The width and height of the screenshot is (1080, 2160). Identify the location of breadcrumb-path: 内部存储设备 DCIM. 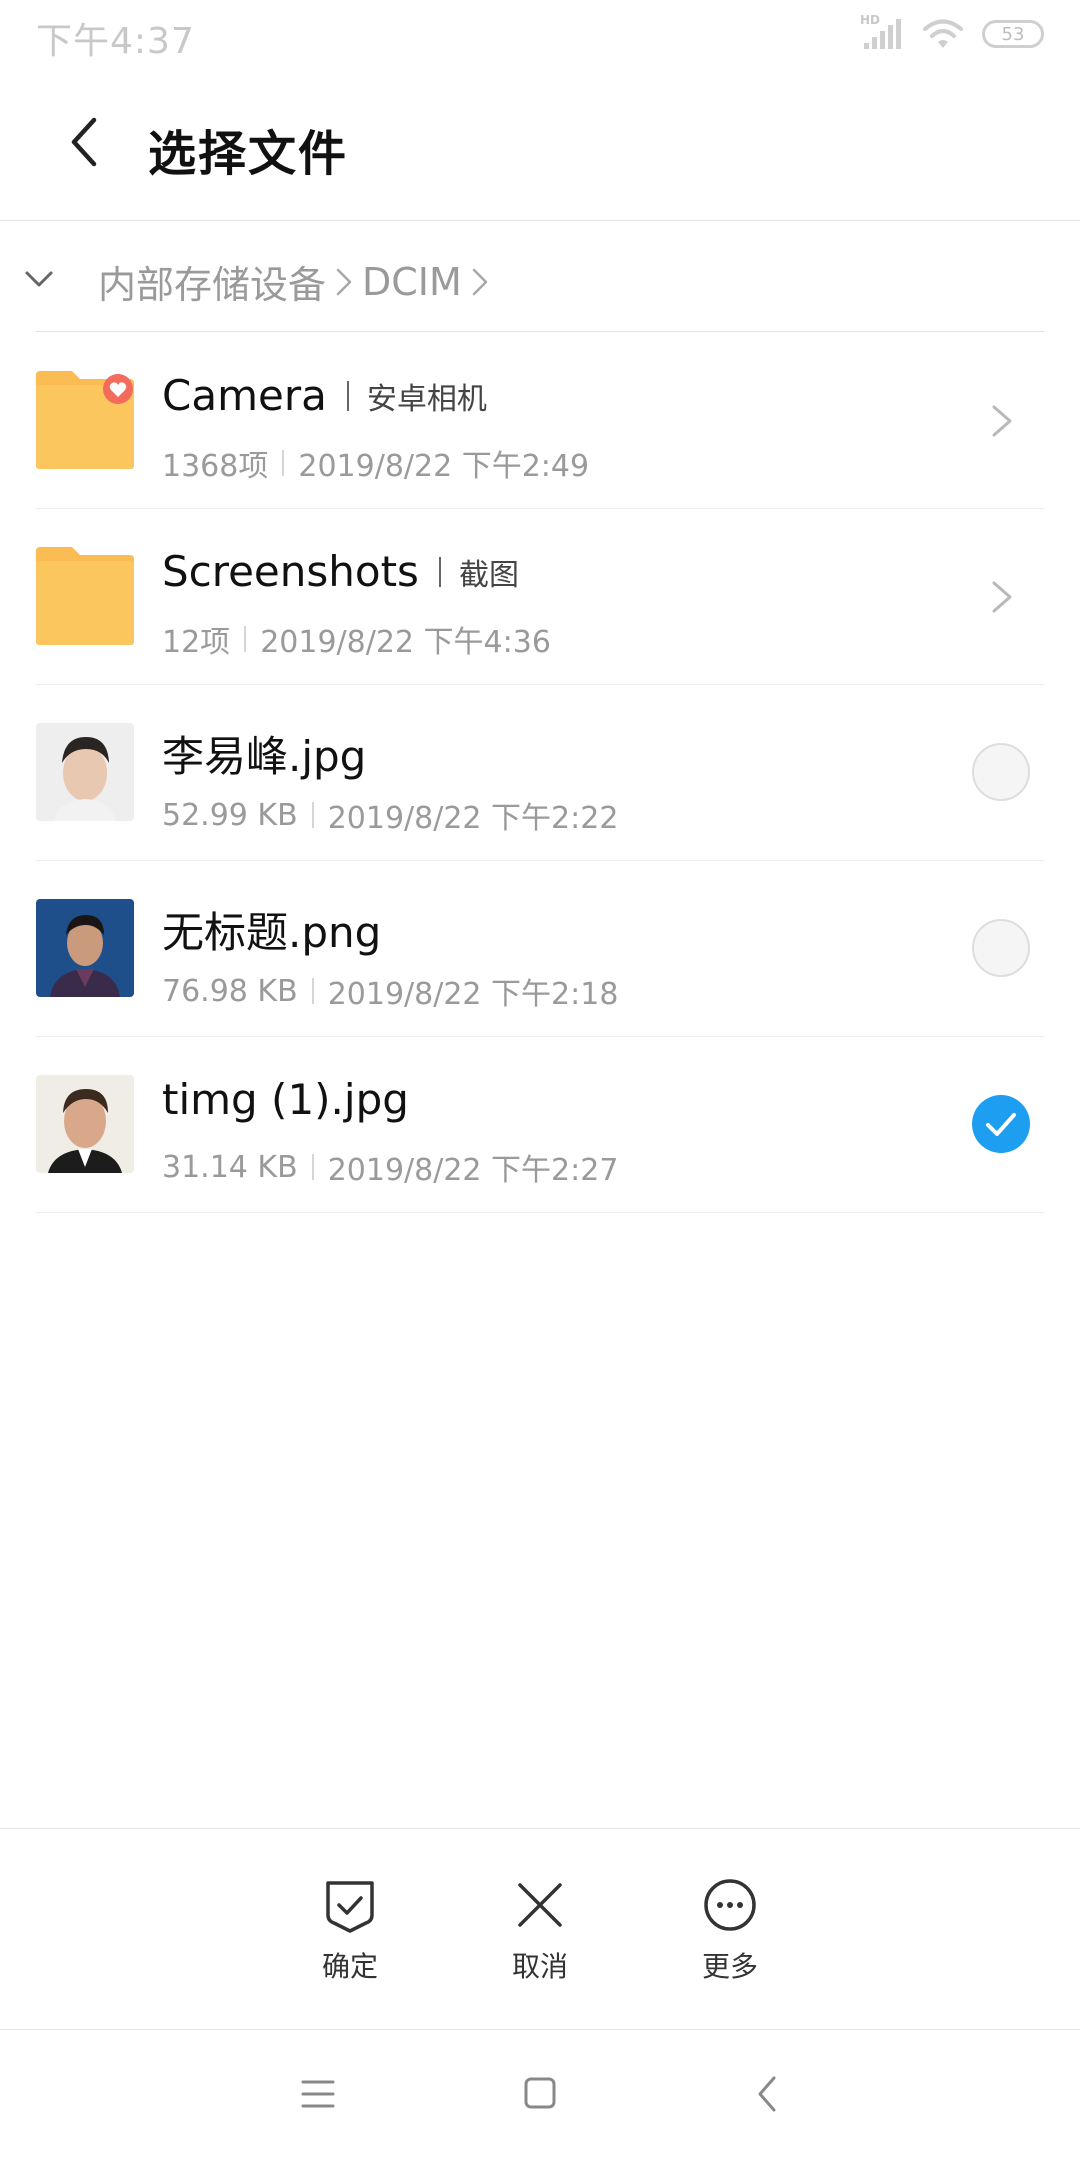
(298, 281).